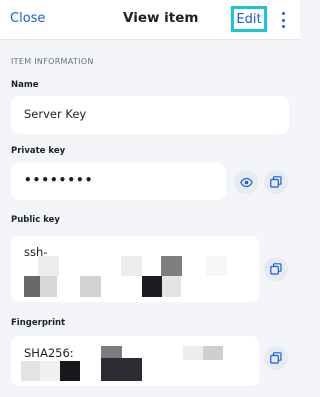  What do you see at coordinates (161, 18) in the screenshot?
I see `page-title: View item` at bounding box center [161, 18].